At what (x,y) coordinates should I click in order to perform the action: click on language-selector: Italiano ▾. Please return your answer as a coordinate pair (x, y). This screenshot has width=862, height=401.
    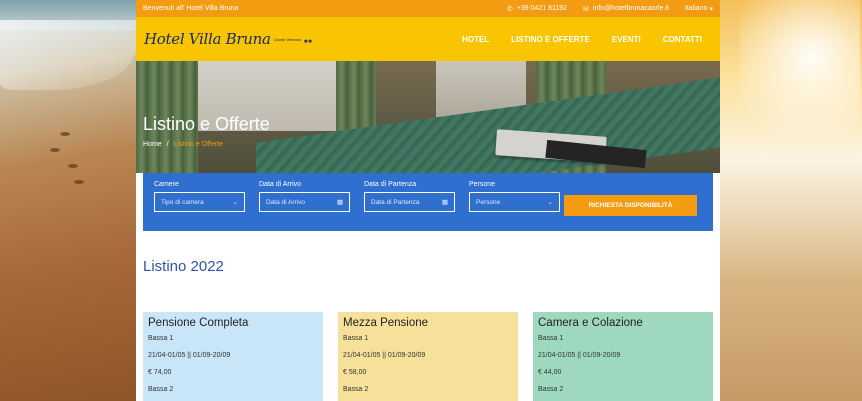
    Looking at the image, I should click on (699, 9).